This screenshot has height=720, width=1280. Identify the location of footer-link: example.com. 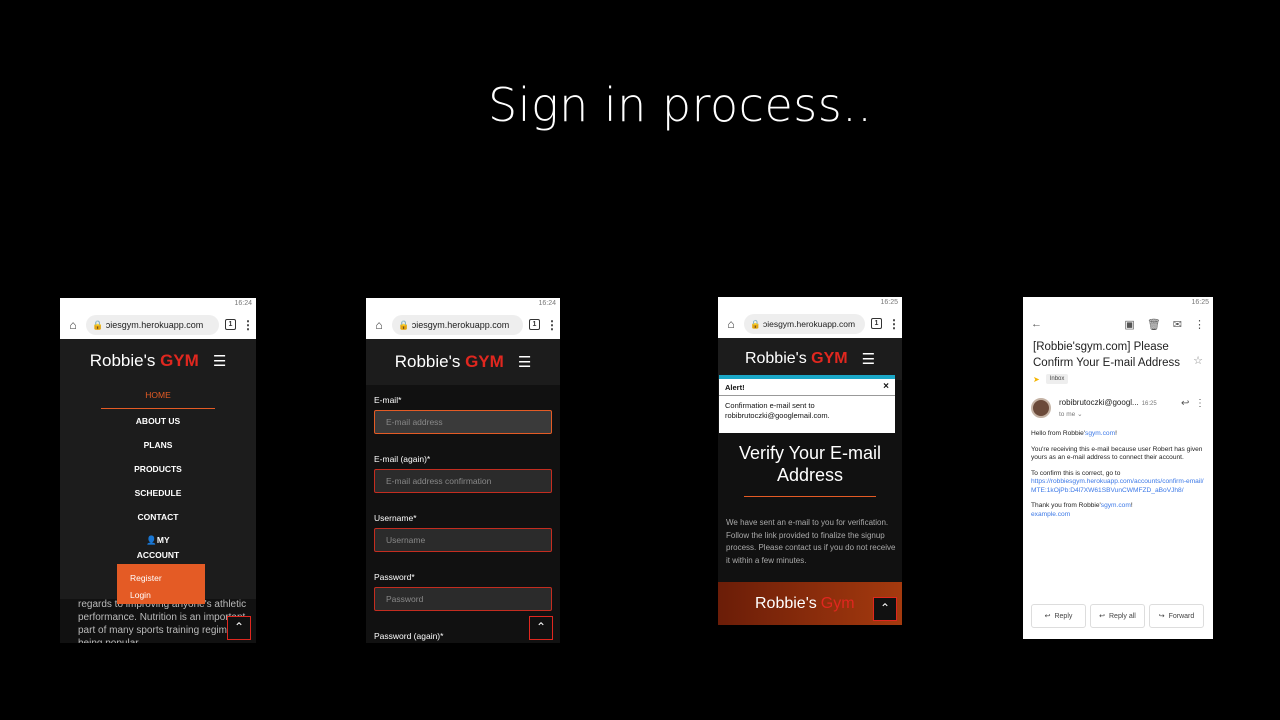
(1050, 514).